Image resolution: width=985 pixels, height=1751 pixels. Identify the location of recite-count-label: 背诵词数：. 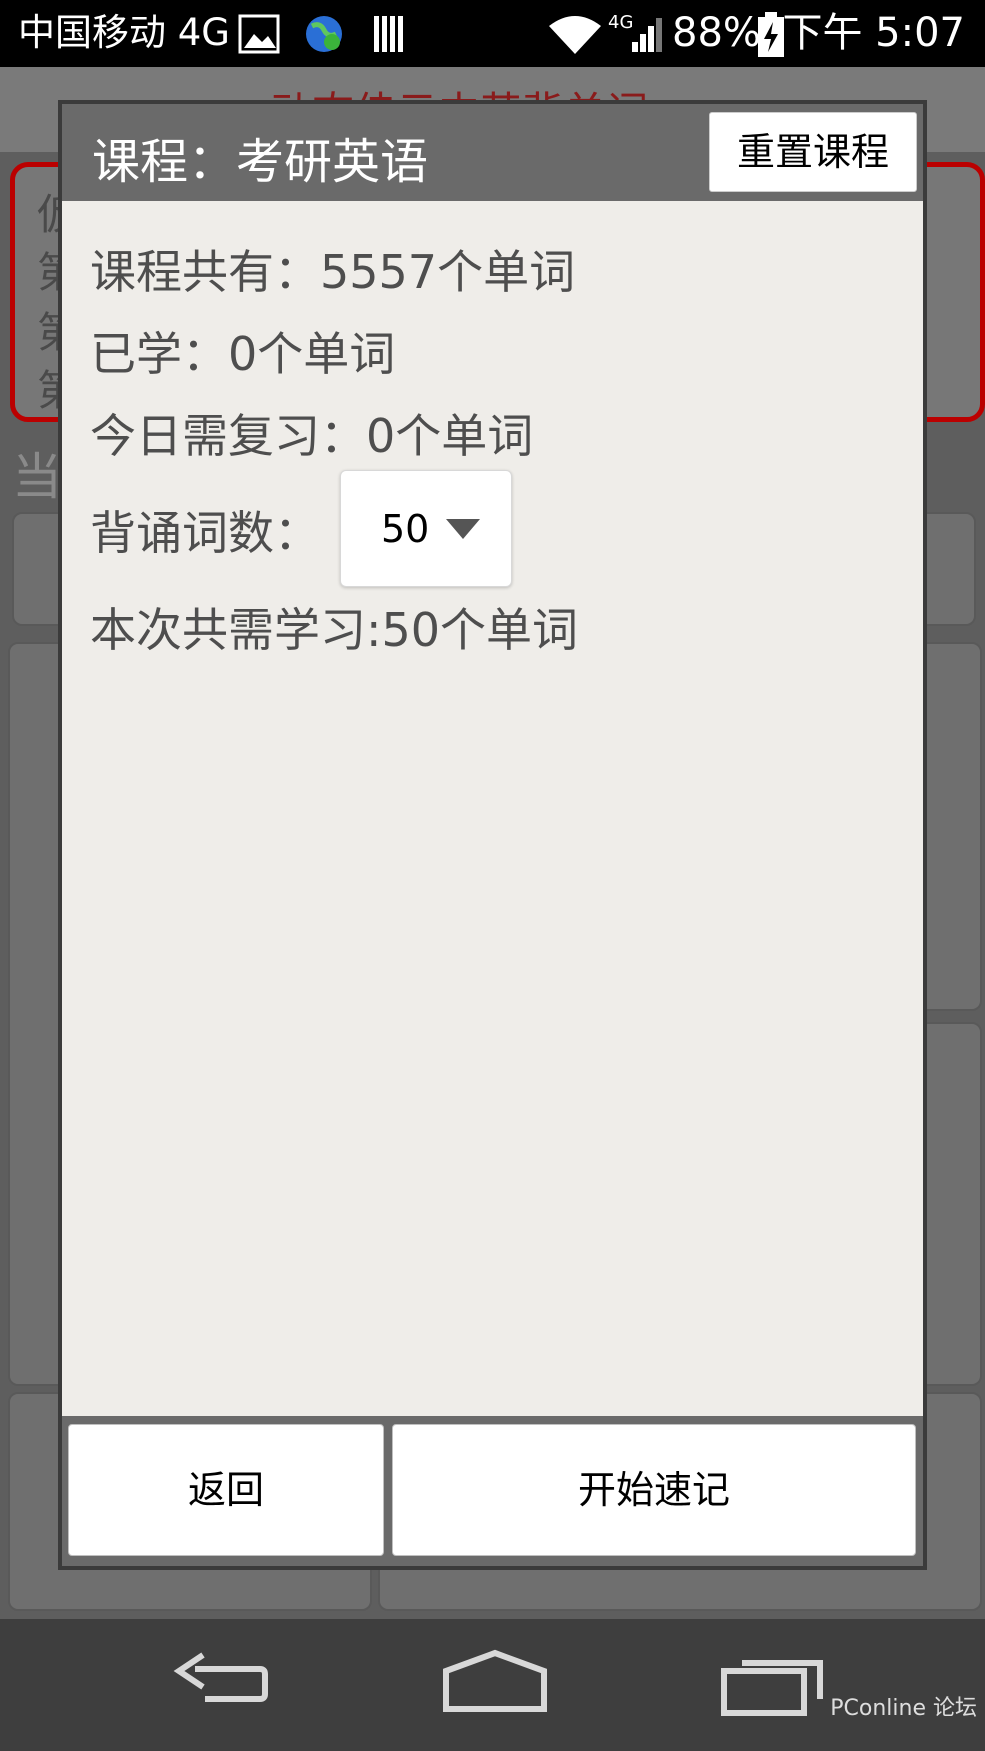
(205, 533).